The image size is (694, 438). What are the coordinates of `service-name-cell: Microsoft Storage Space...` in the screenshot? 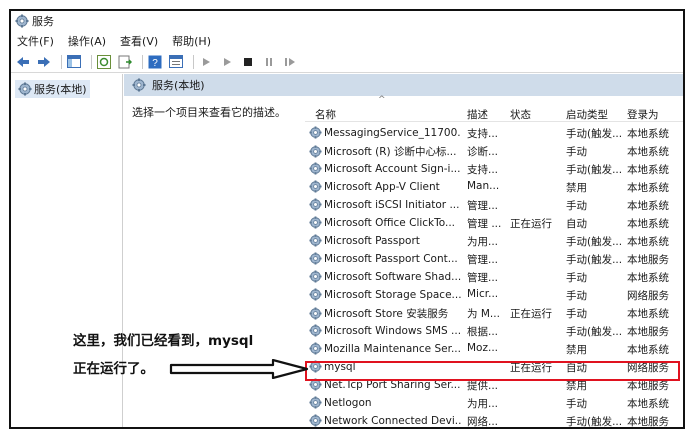 It's located at (385, 294).